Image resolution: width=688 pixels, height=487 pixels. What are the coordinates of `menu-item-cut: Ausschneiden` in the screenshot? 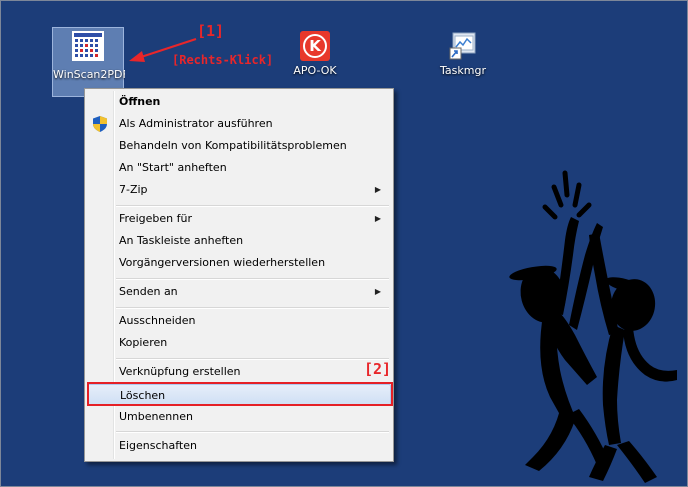 It's located at (239, 321).